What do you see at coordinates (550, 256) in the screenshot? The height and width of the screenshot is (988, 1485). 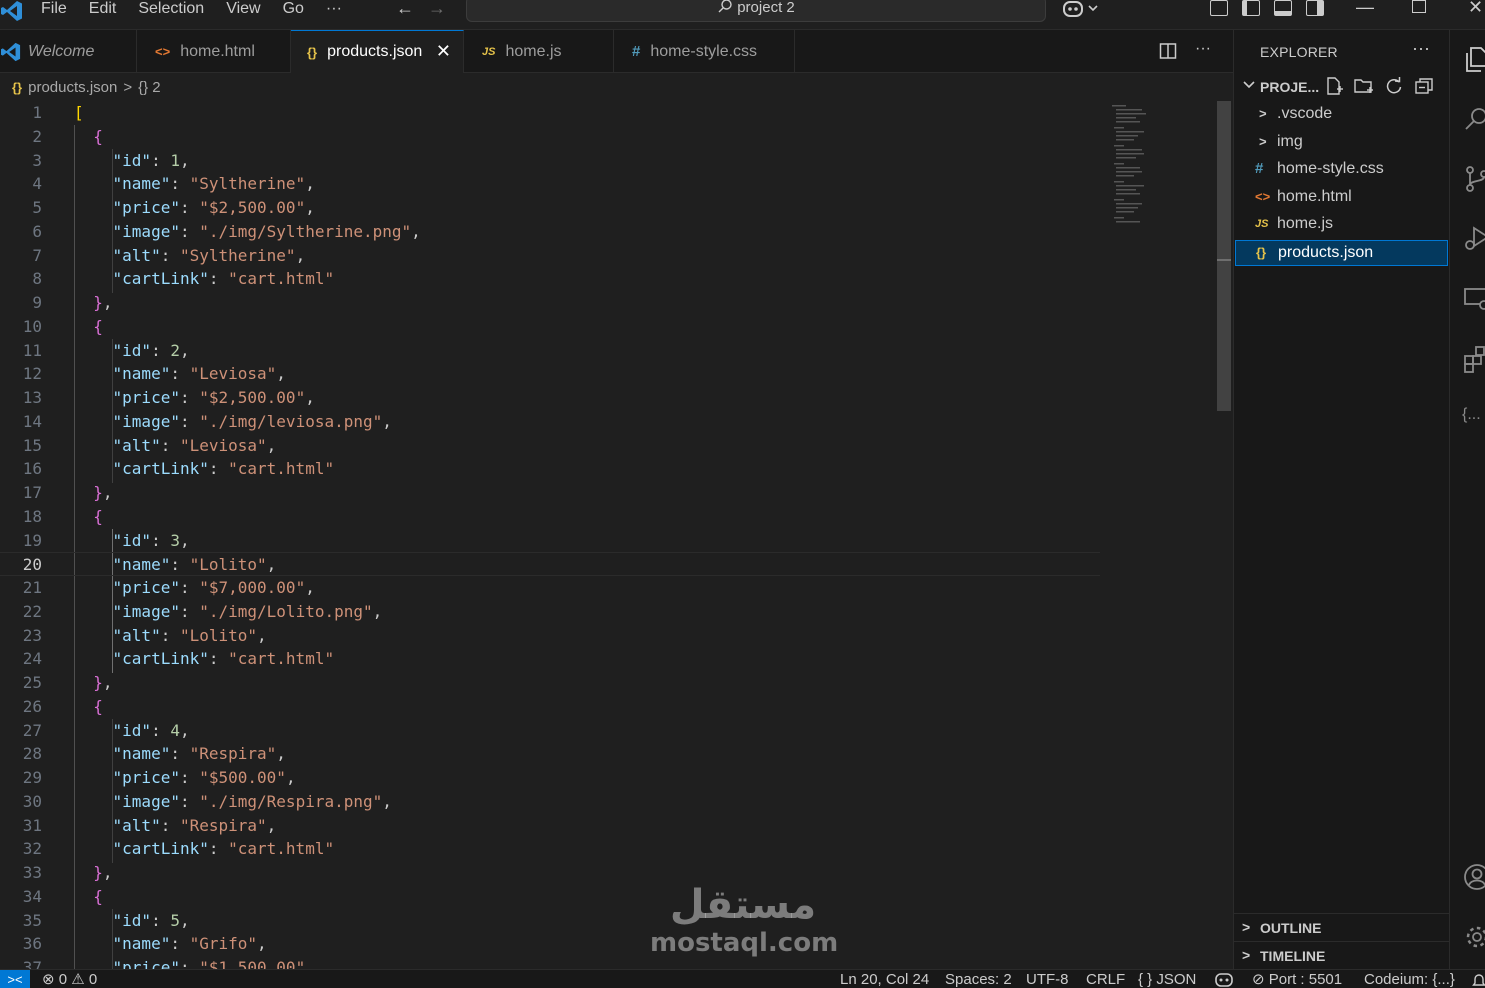 I see `code-line: 7 "alt": "Syltherine",` at bounding box center [550, 256].